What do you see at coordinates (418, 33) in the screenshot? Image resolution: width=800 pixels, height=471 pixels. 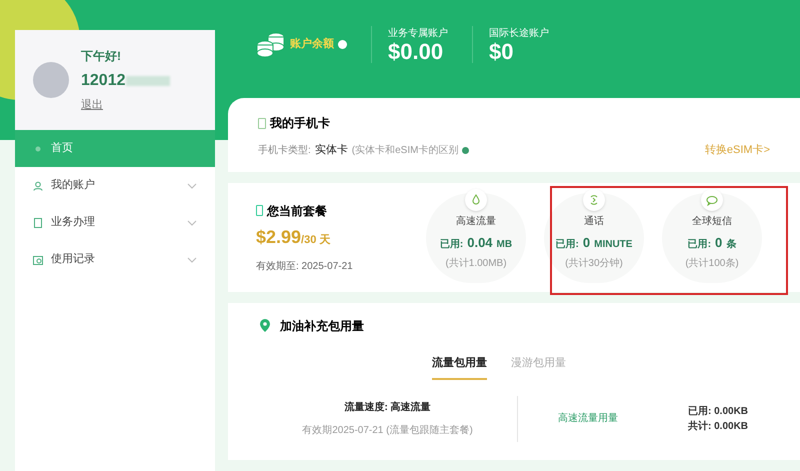 I see `account-label: 业务专属账户` at bounding box center [418, 33].